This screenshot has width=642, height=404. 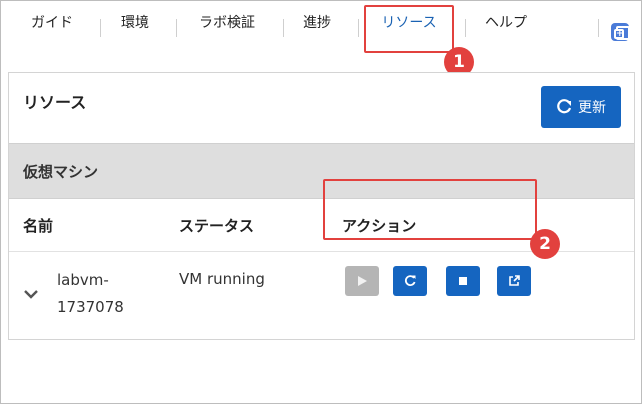 I want to click on tab-progress: 進捗, so click(x=317, y=26).